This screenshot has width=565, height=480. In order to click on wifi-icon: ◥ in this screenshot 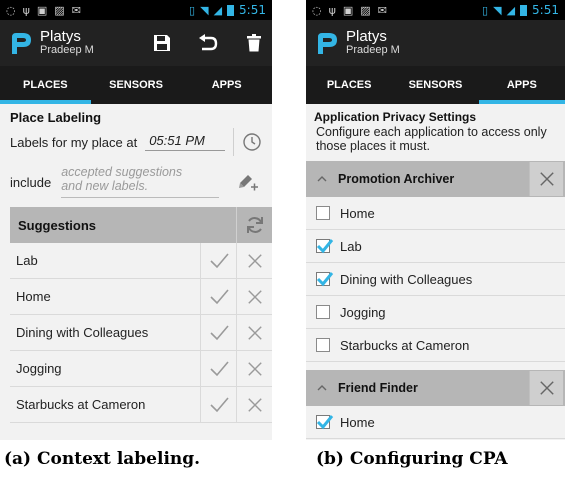, I will do `click(497, 10)`.